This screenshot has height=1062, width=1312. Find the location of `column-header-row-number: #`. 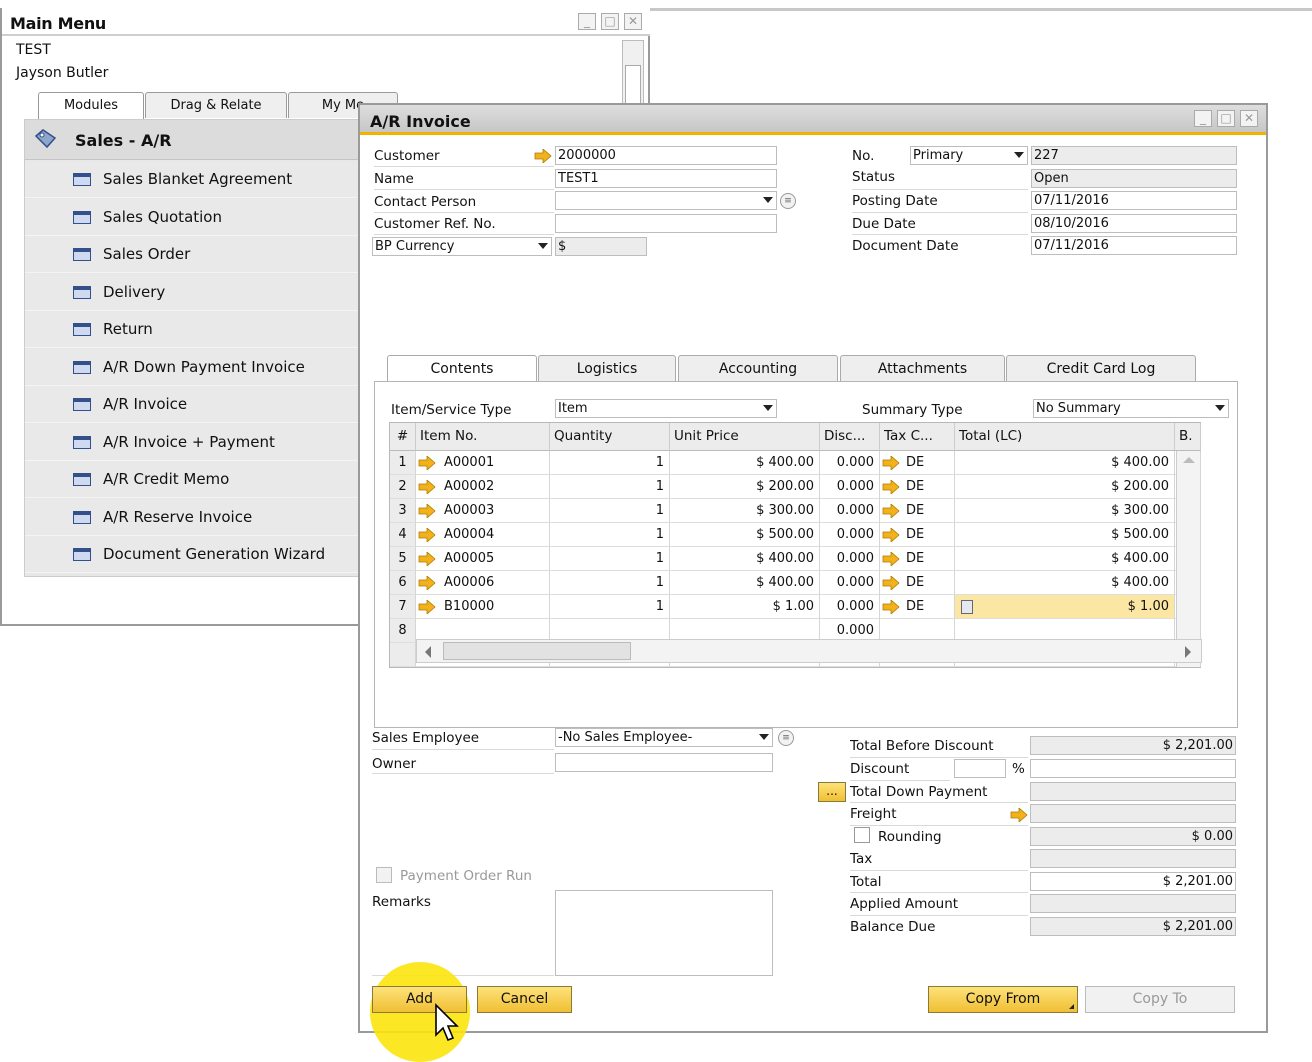

column-header-row-number: # is located at coordinates (403, 437).